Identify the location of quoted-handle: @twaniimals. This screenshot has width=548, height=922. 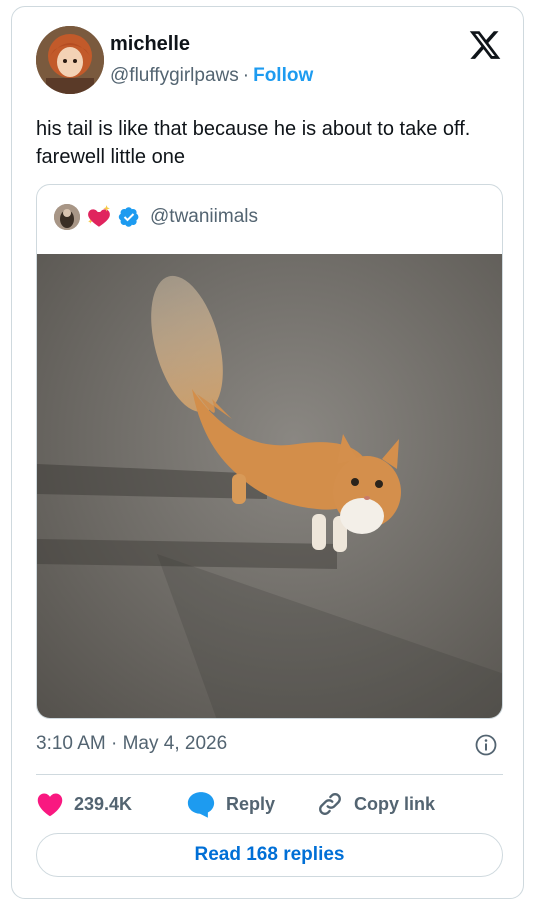
(204, 217).